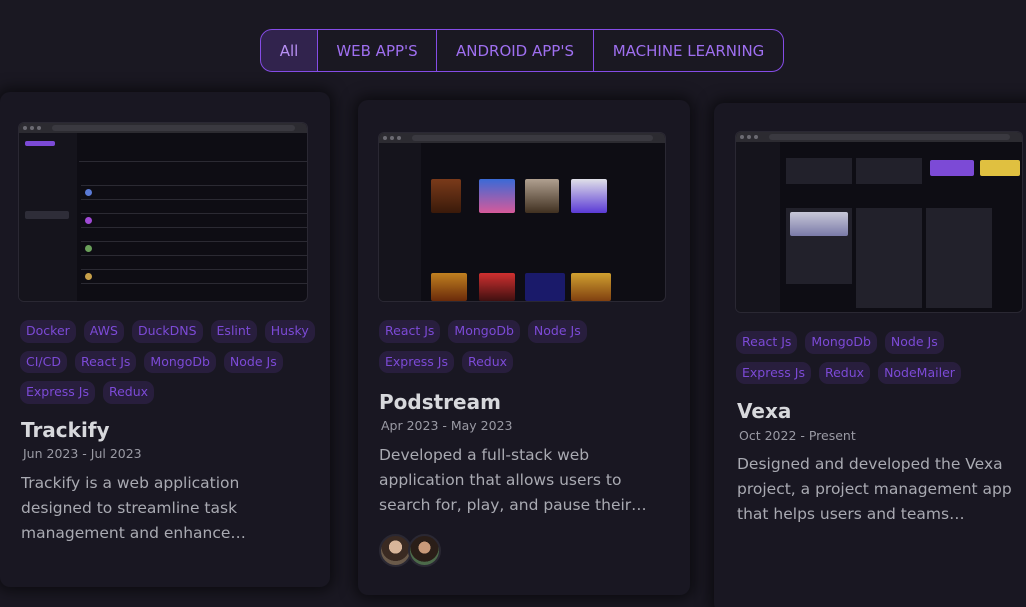  Describe the element at coordinates (764, 411) in the screenshot. I see `project-title: Vexa` at that location.